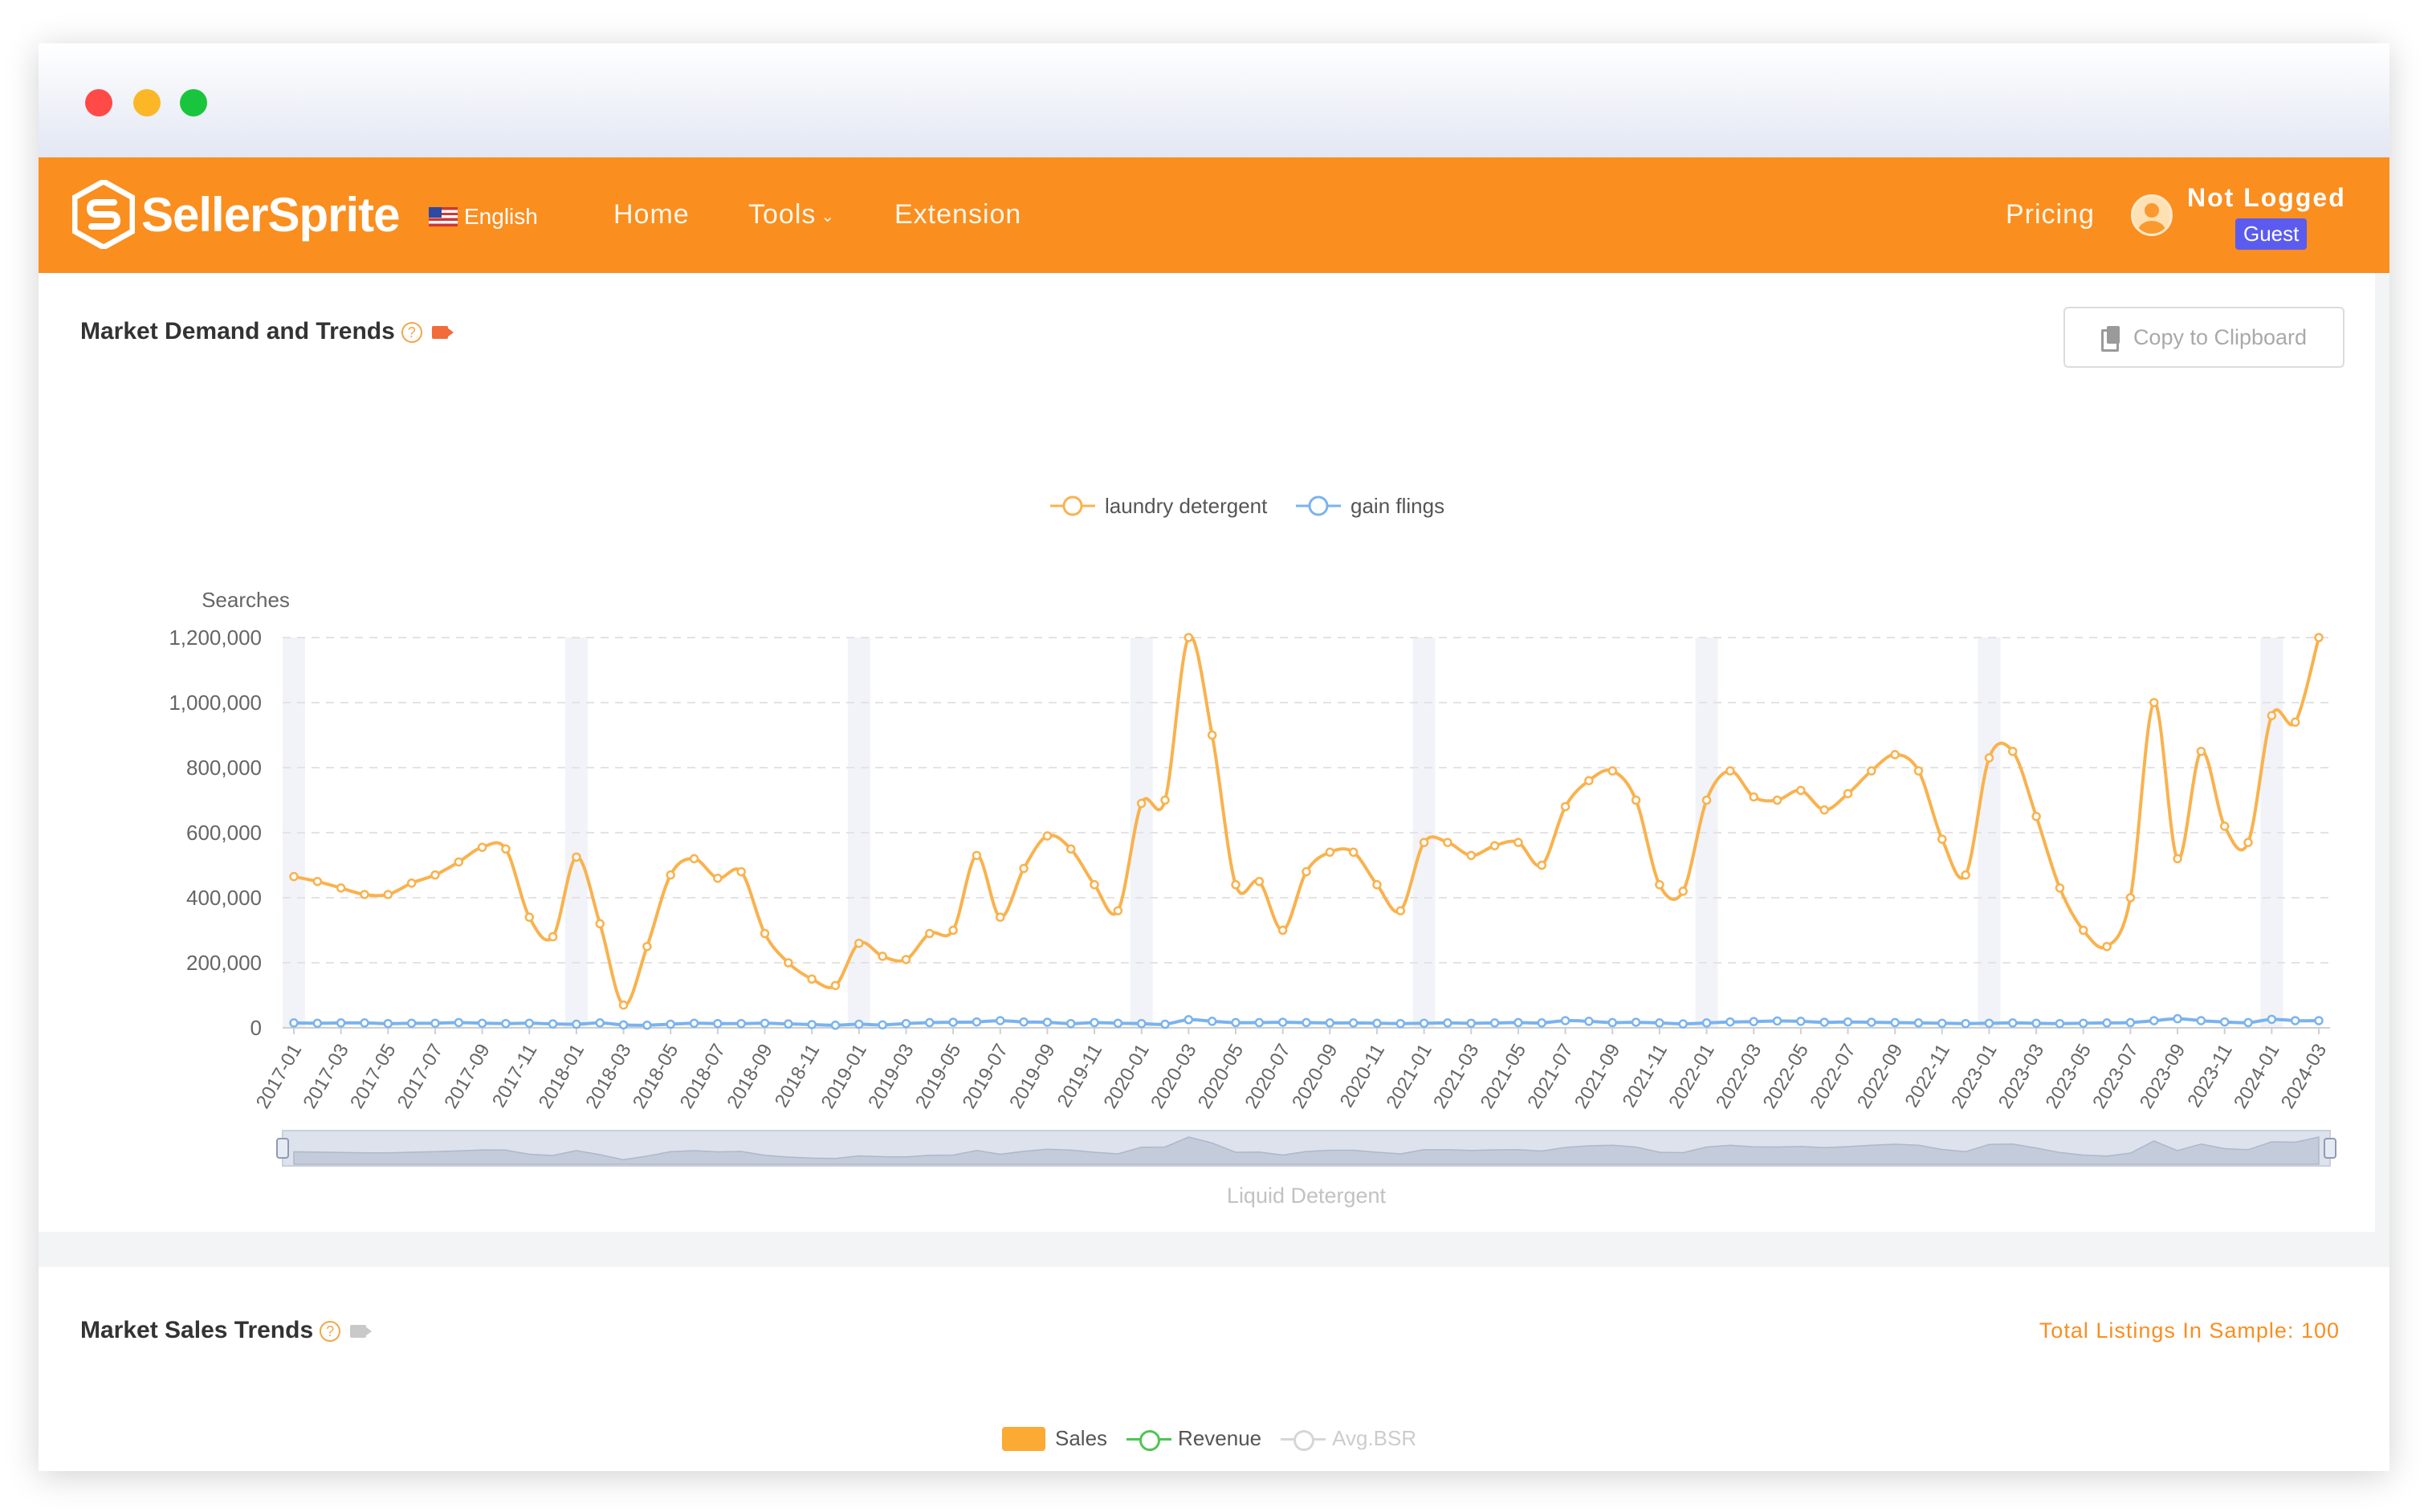 The image size is (2428, 1512). What do you see at coordinates (256, 1028) in the screenshot?
I see `y-tick-label: 0` at bounding box center [256, 1028].